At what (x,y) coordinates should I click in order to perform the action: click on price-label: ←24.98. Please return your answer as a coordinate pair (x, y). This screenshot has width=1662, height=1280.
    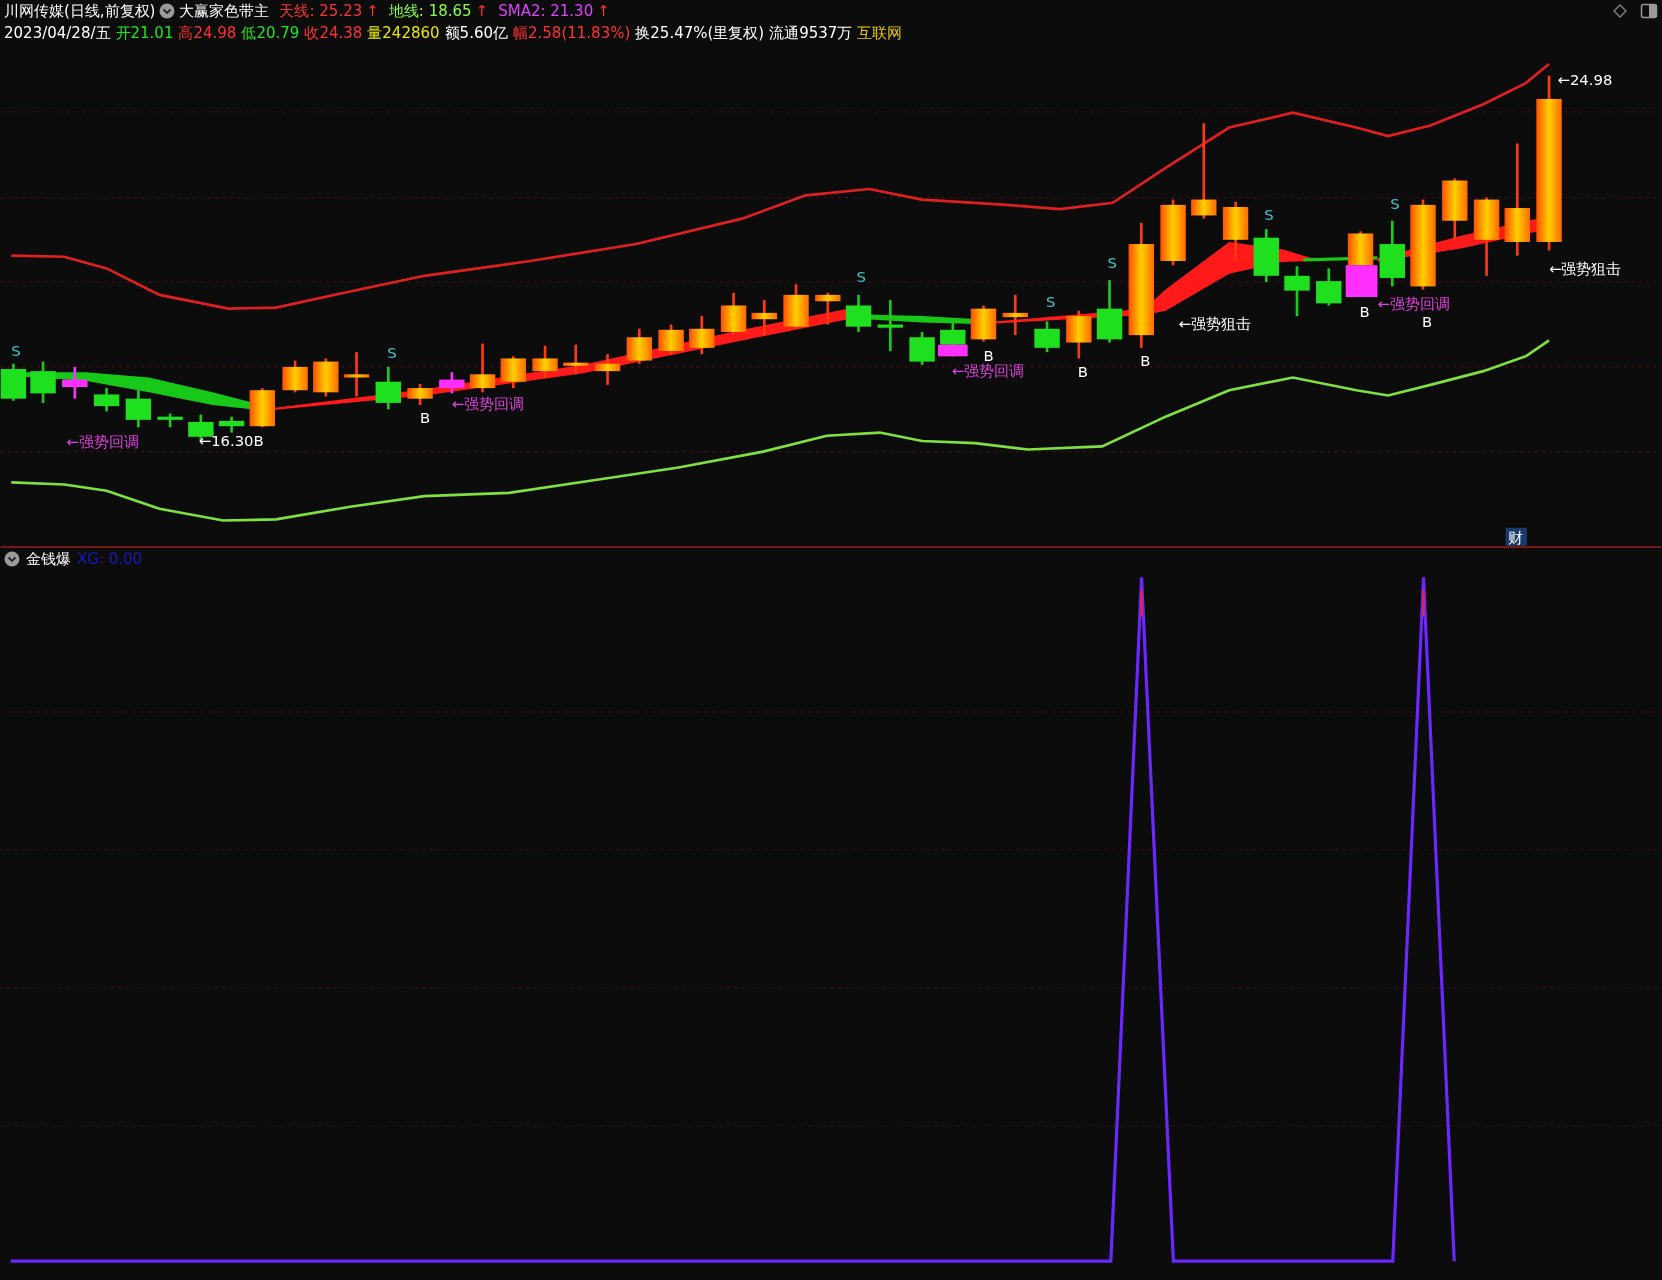
    Looking at the image, I should click on (1585, 80).